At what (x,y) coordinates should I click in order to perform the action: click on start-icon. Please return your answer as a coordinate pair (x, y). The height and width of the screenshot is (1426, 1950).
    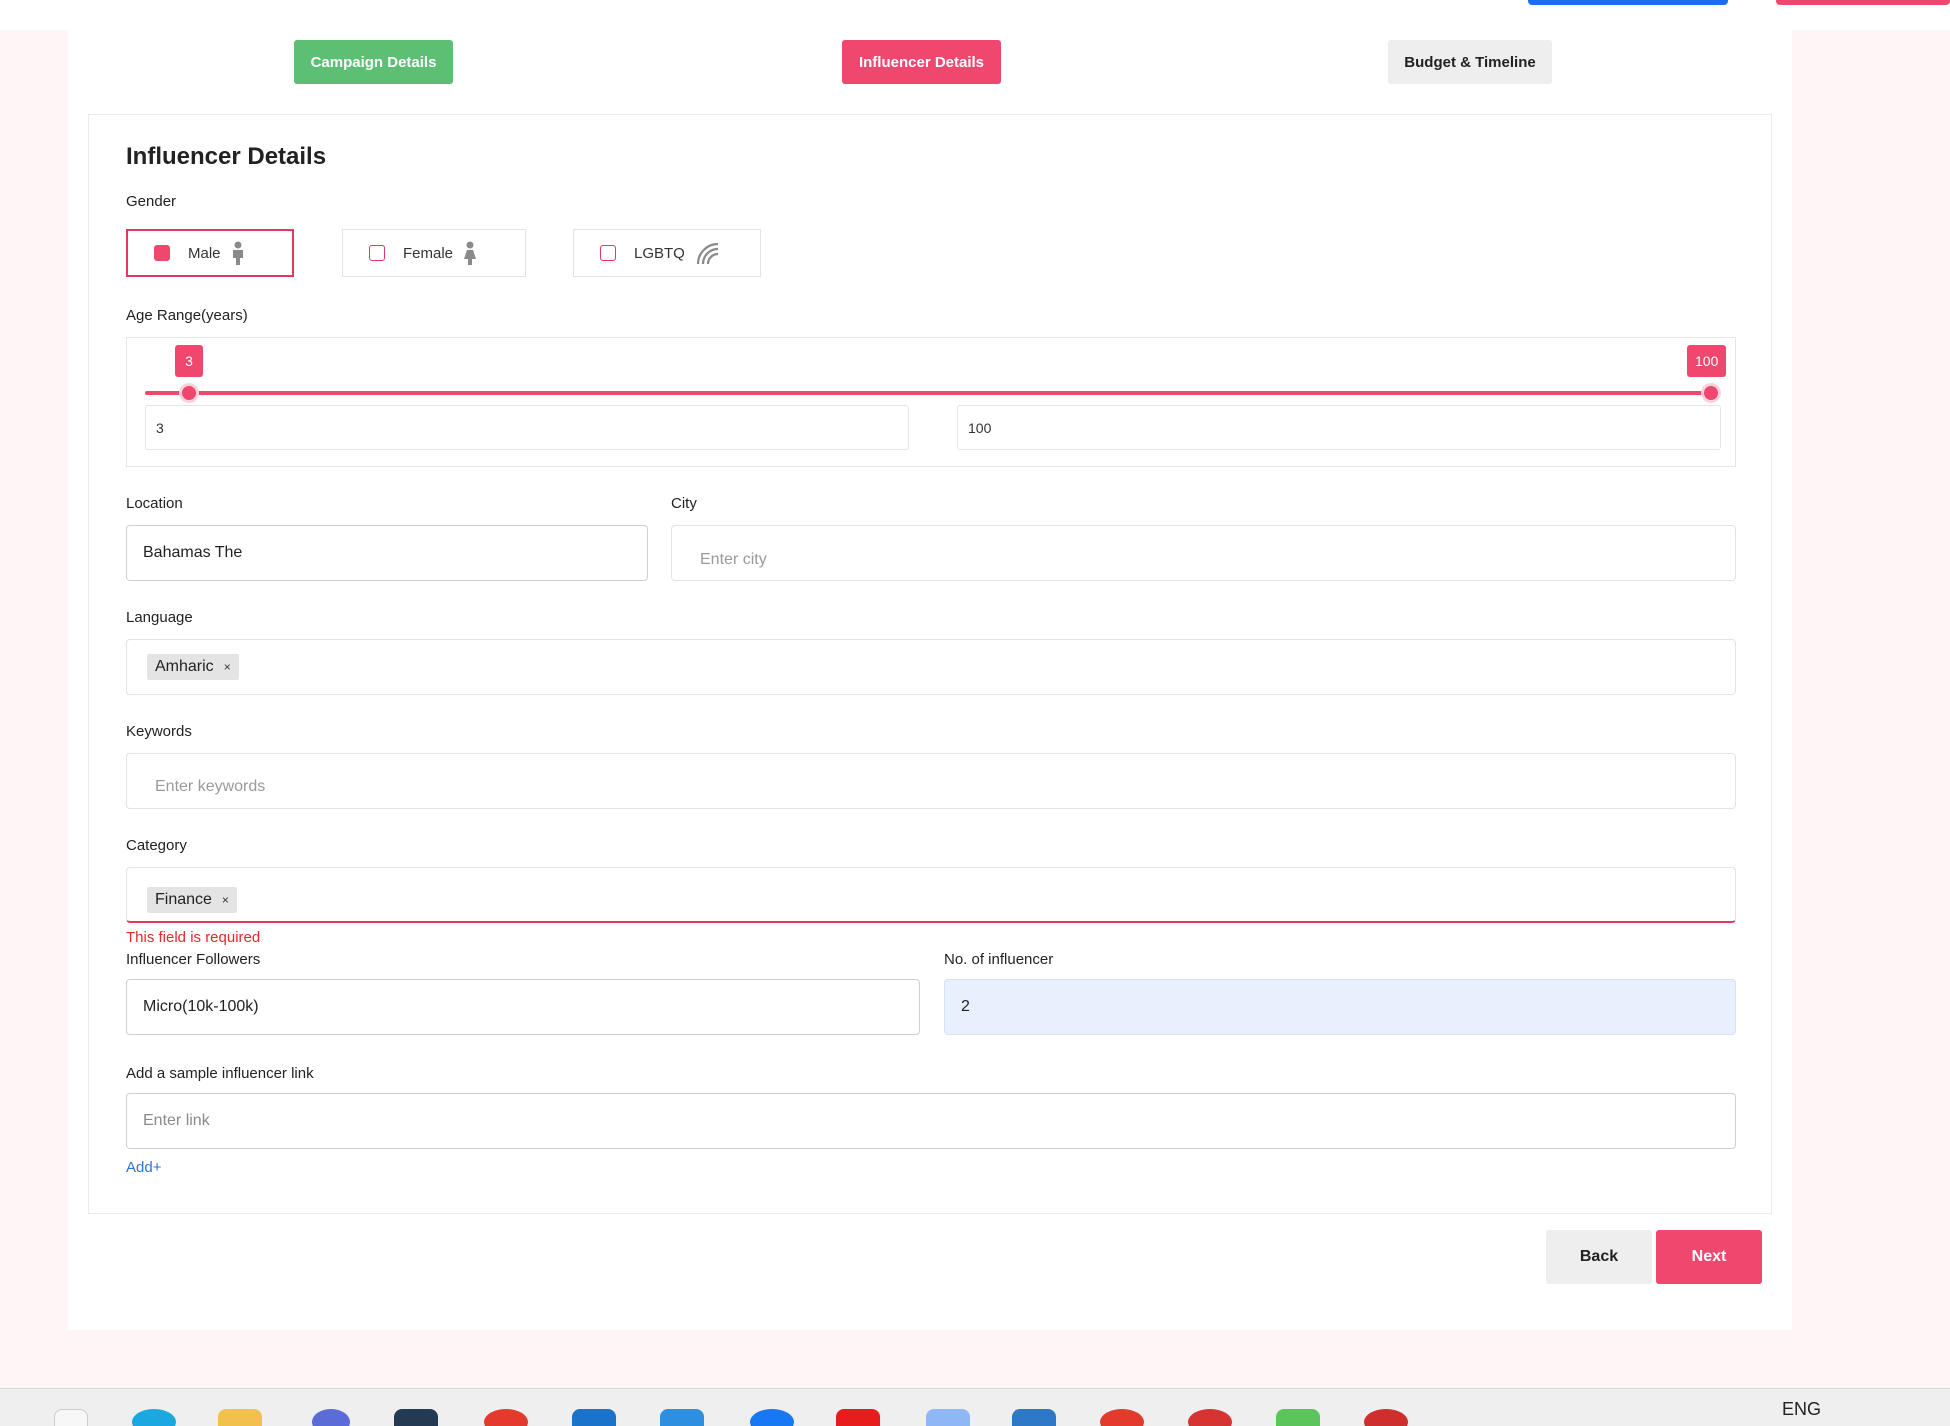
    Looking at the image, I should click on (71, 1417).